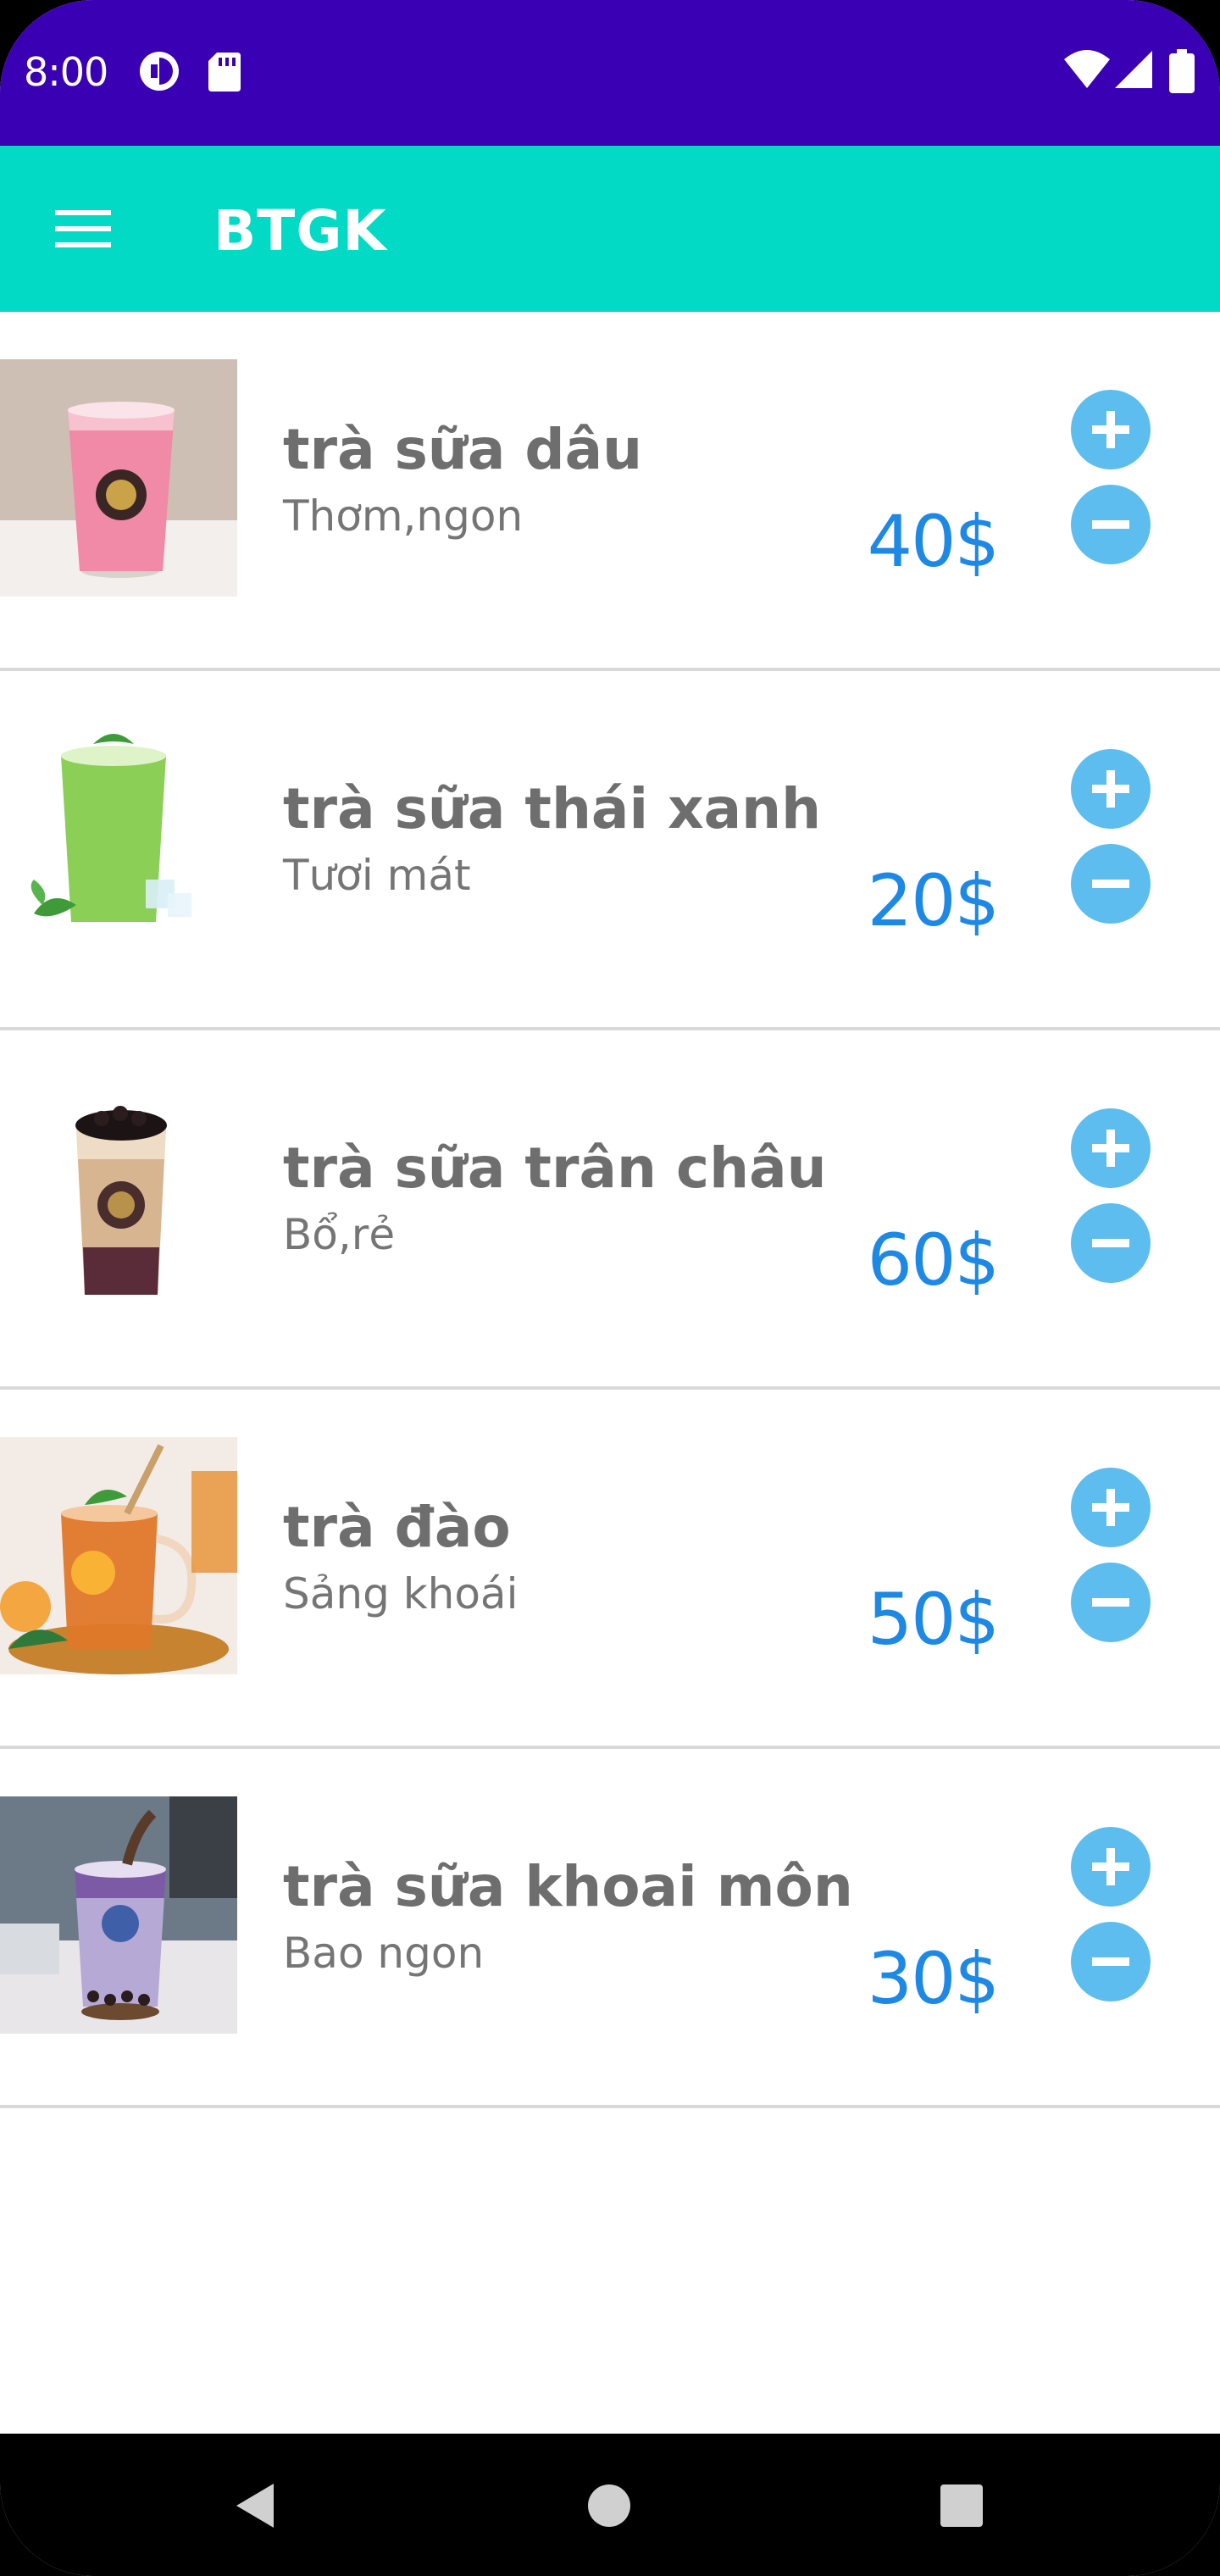 The image size is (1220, 2576). I want to click on product-image-pearl-milk-tea, so click(118, 1196).